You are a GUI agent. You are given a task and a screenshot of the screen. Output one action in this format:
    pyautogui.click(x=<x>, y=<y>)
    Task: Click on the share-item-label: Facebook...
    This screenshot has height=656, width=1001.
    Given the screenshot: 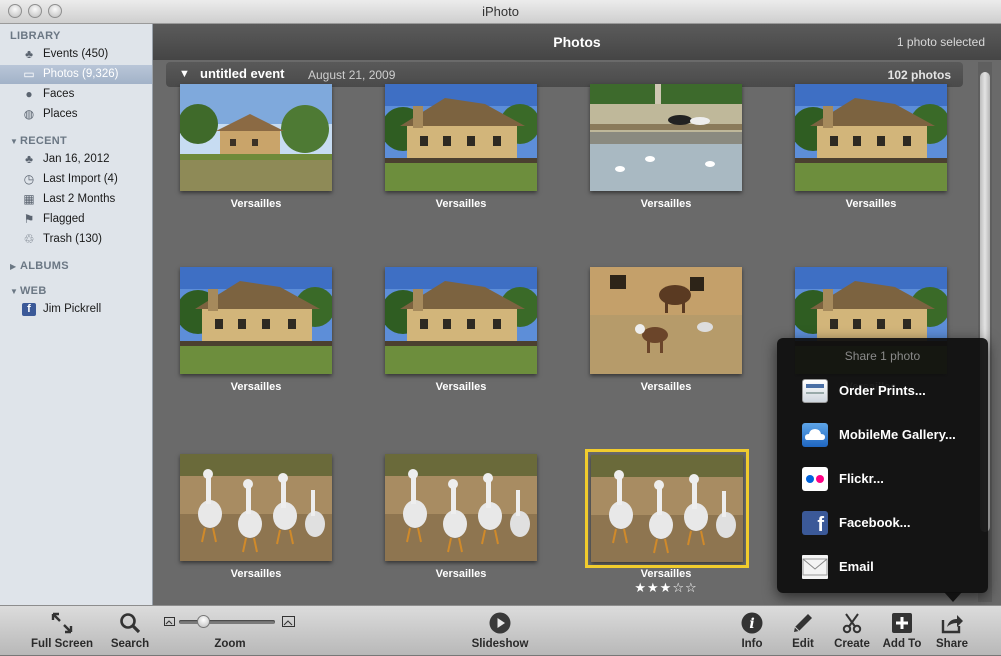 What is the action you would take?
    pyautogui.click(x=875, y=522)
    